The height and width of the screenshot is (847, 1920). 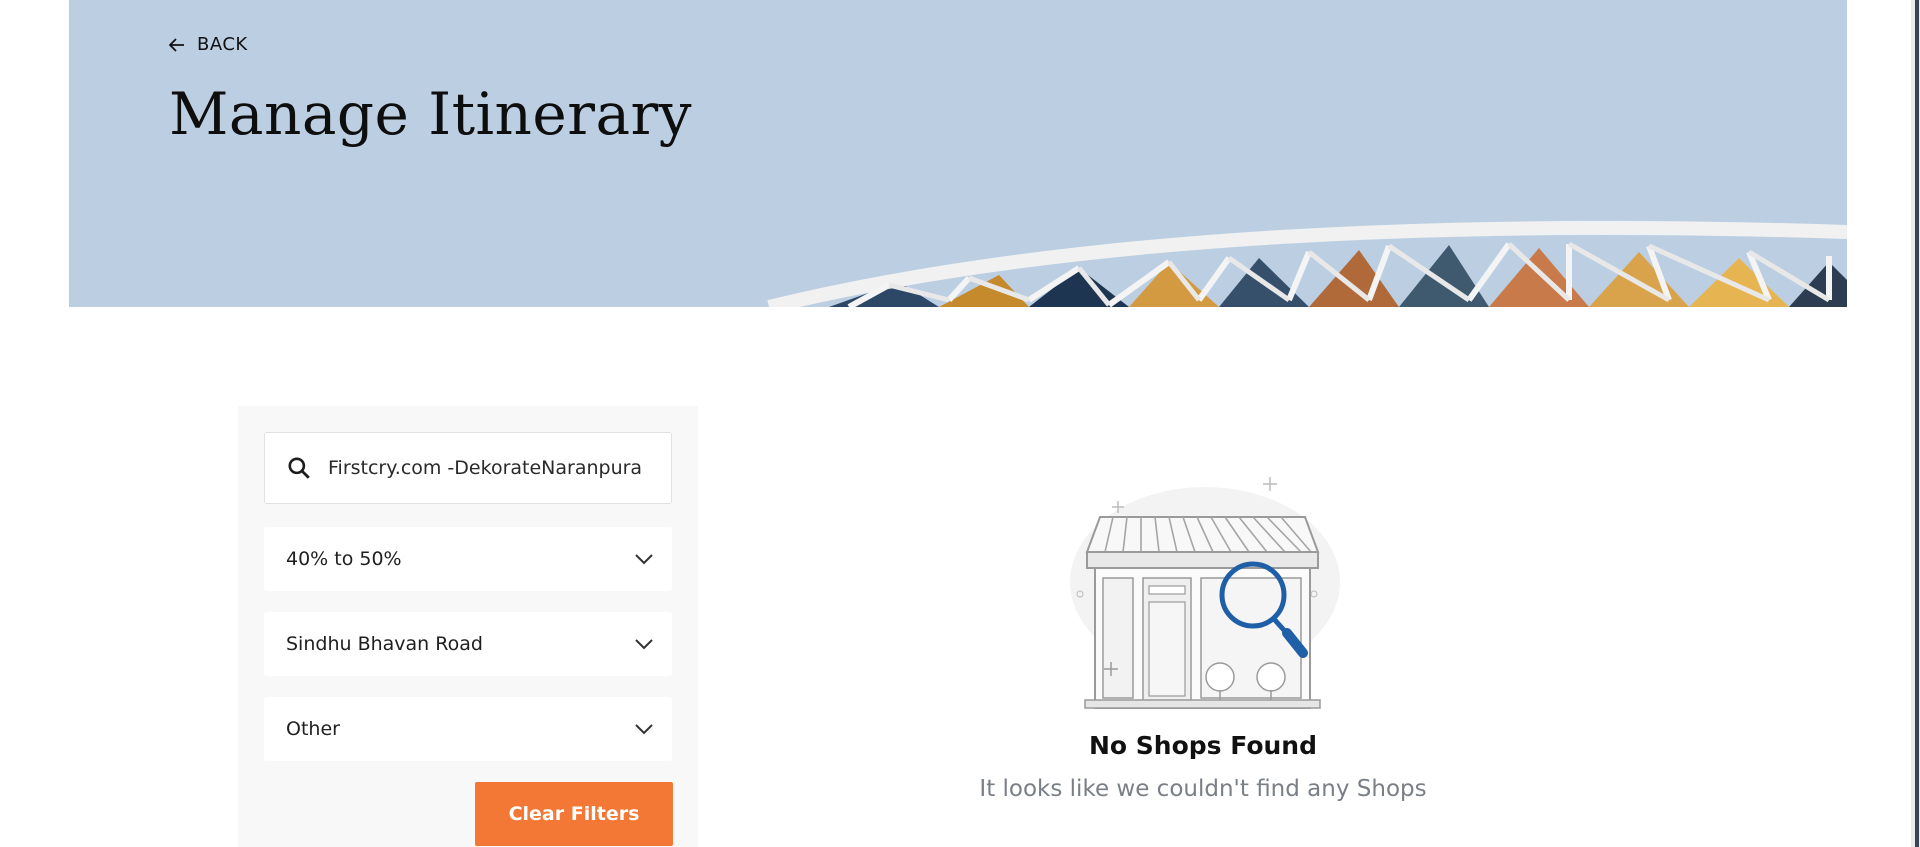 What do you see at coordinates (1307, 263) in the screenshot?
I see `canopy-roof-image` at bounding box center [1307, 263].